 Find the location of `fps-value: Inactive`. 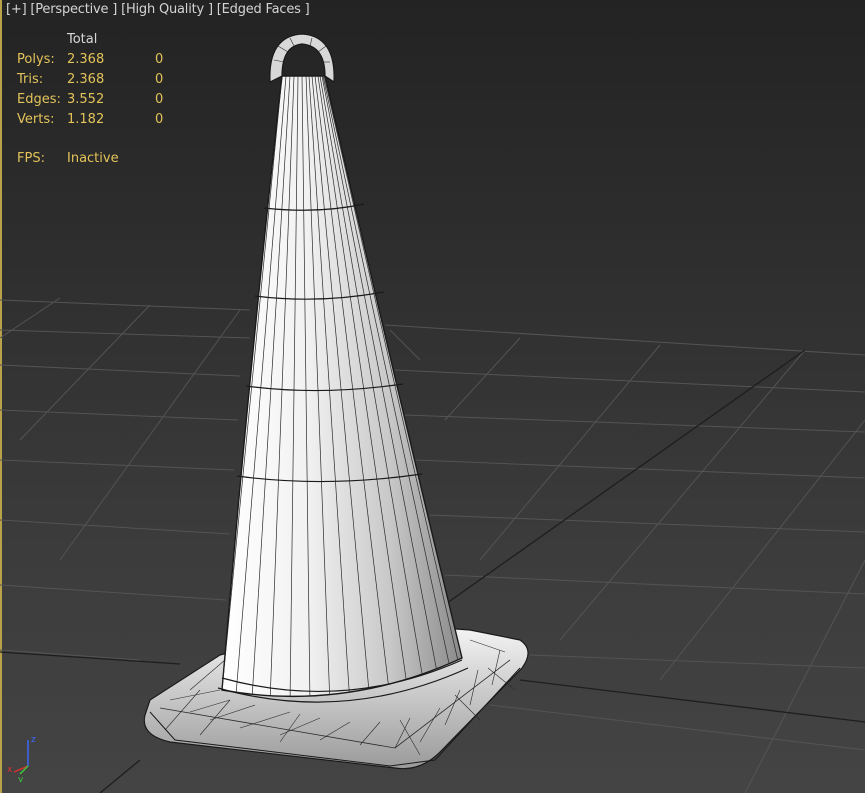

fps-value: Inactive is located at coordinates (93, 158).